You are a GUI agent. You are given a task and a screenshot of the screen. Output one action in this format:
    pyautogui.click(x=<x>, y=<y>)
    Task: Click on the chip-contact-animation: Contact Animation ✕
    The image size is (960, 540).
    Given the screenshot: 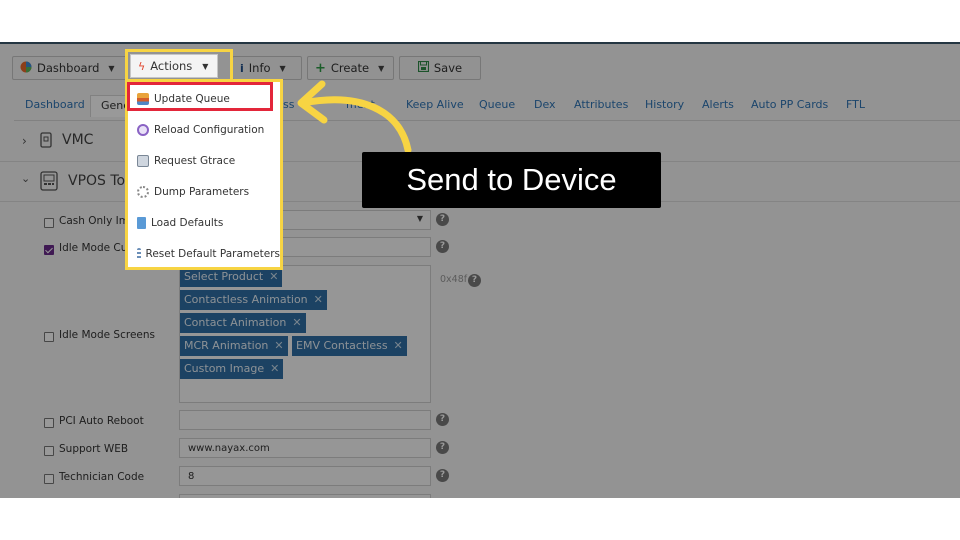 What is the action you would take?
    pyautogui.click(x=243, y=323)
    